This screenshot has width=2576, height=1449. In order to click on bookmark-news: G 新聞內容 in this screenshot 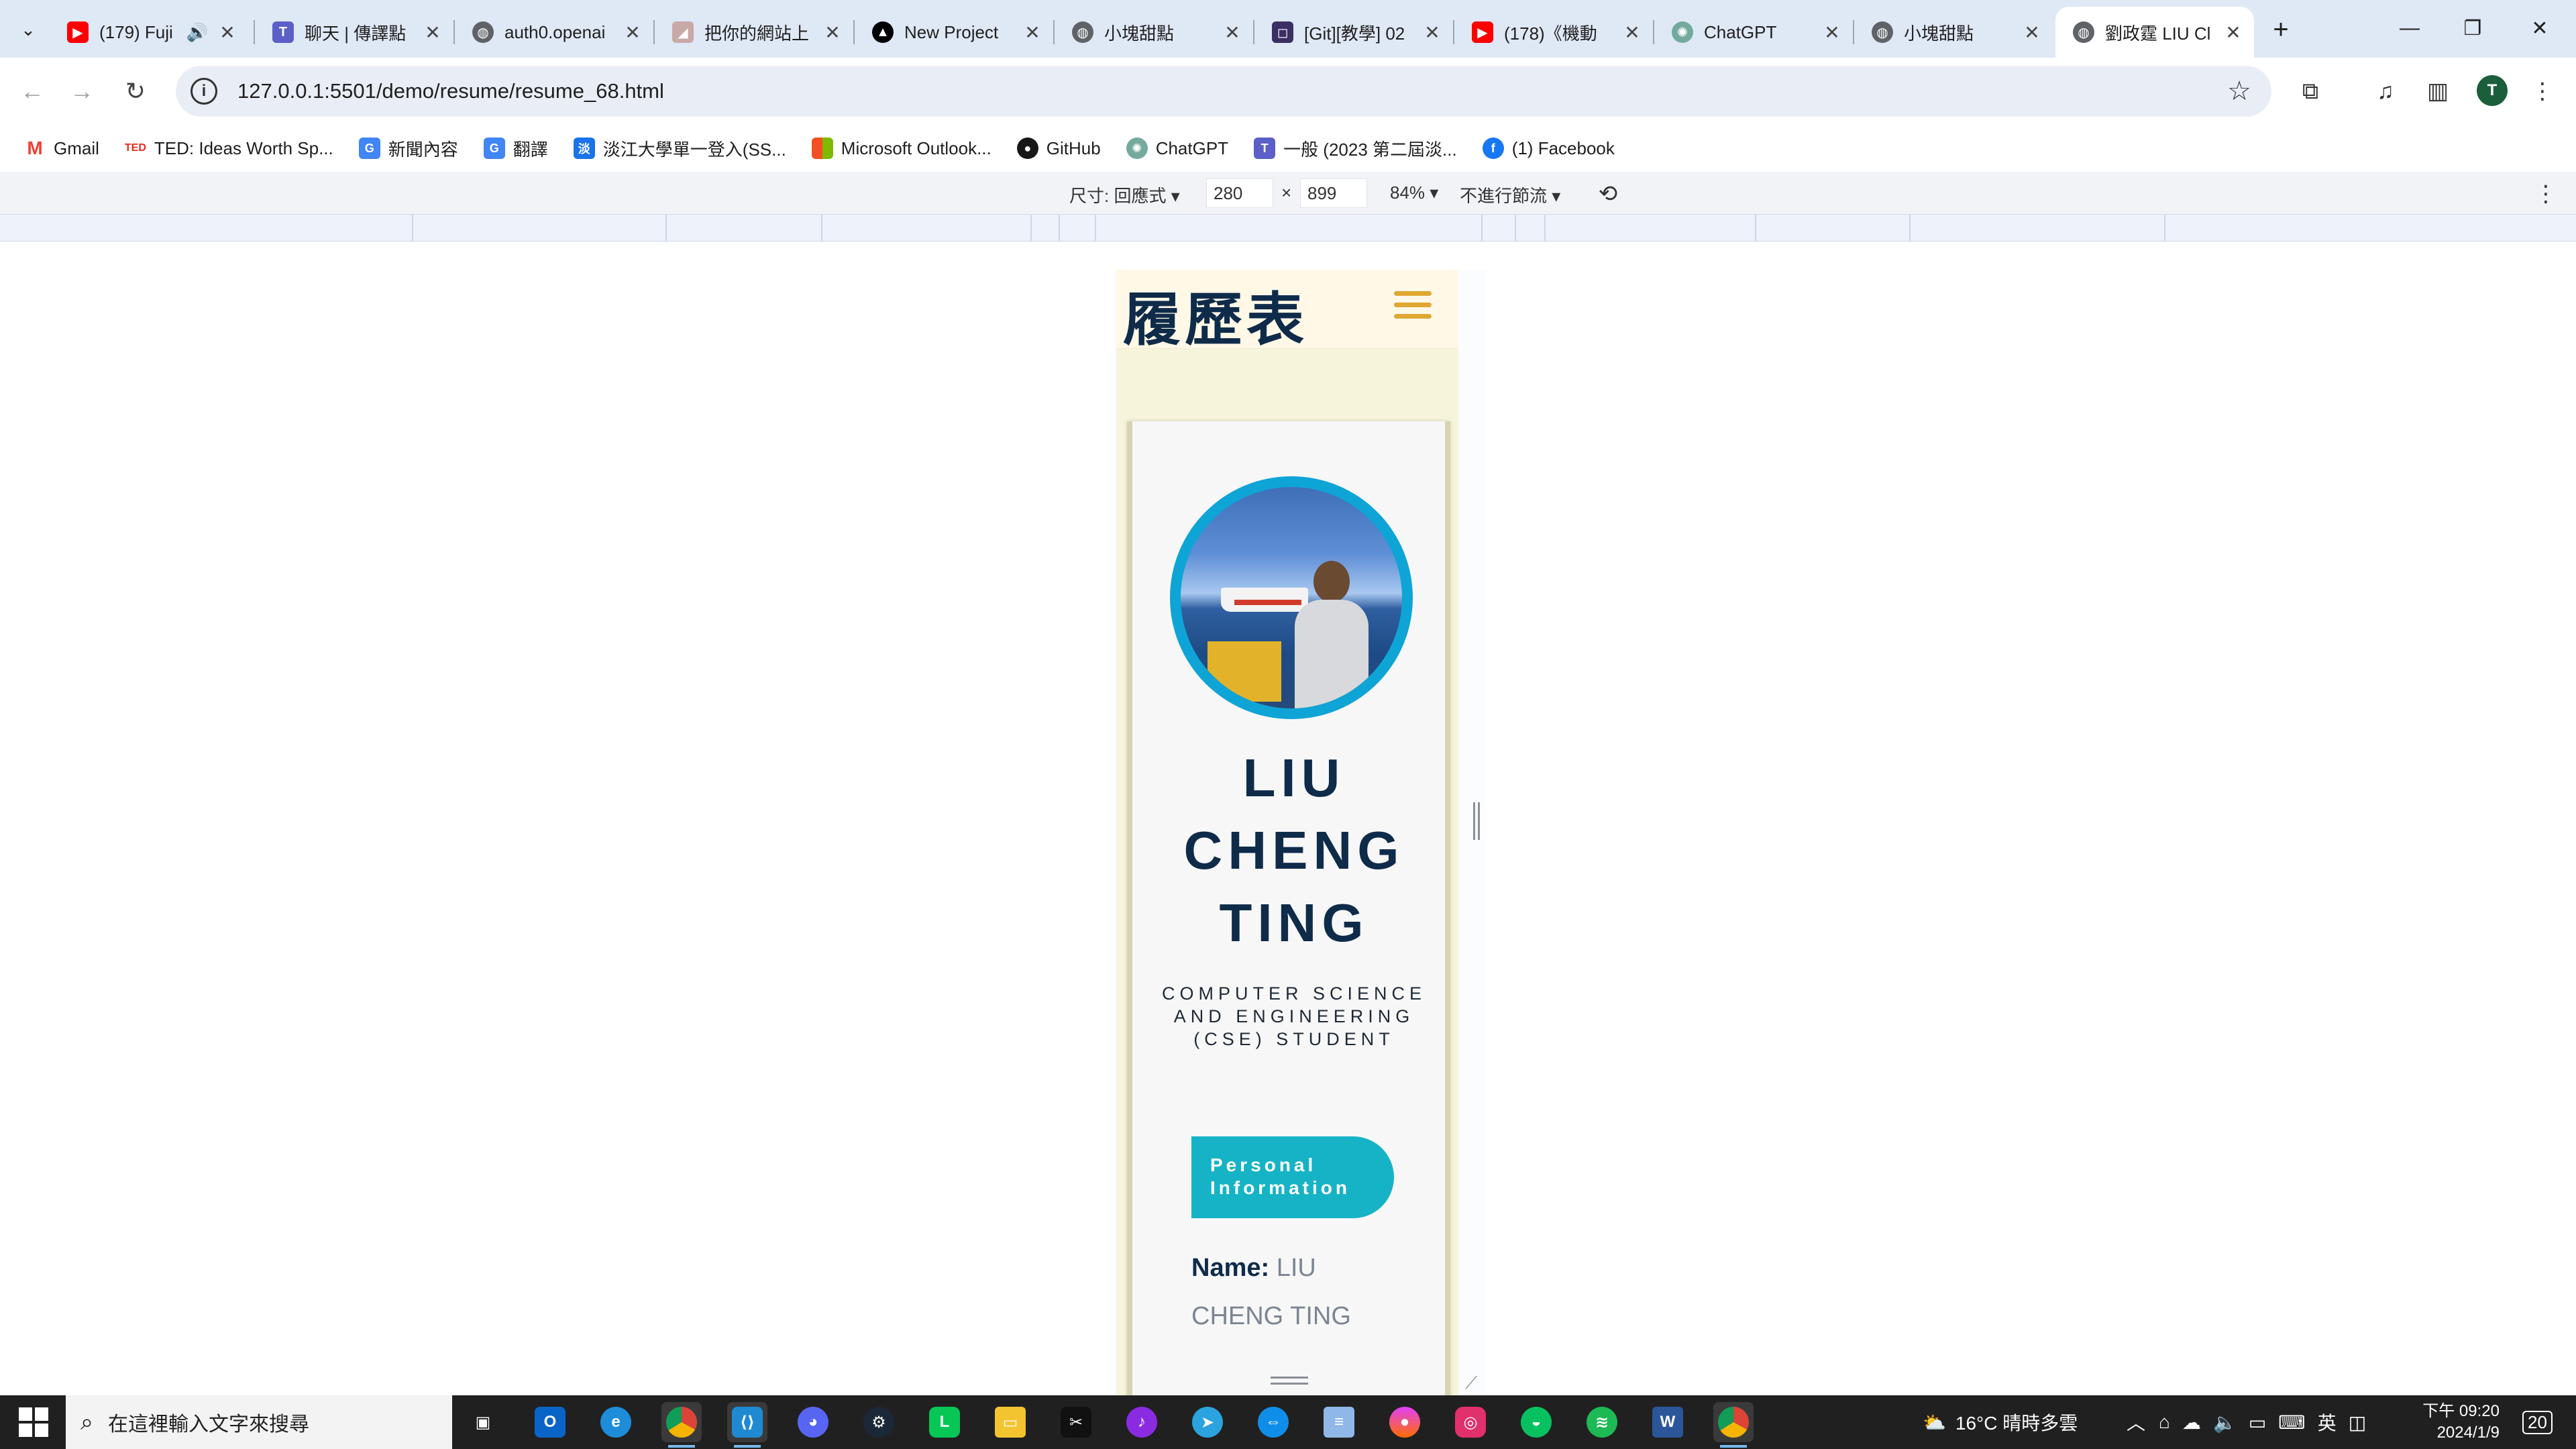, I will do `click(408, 148)`.